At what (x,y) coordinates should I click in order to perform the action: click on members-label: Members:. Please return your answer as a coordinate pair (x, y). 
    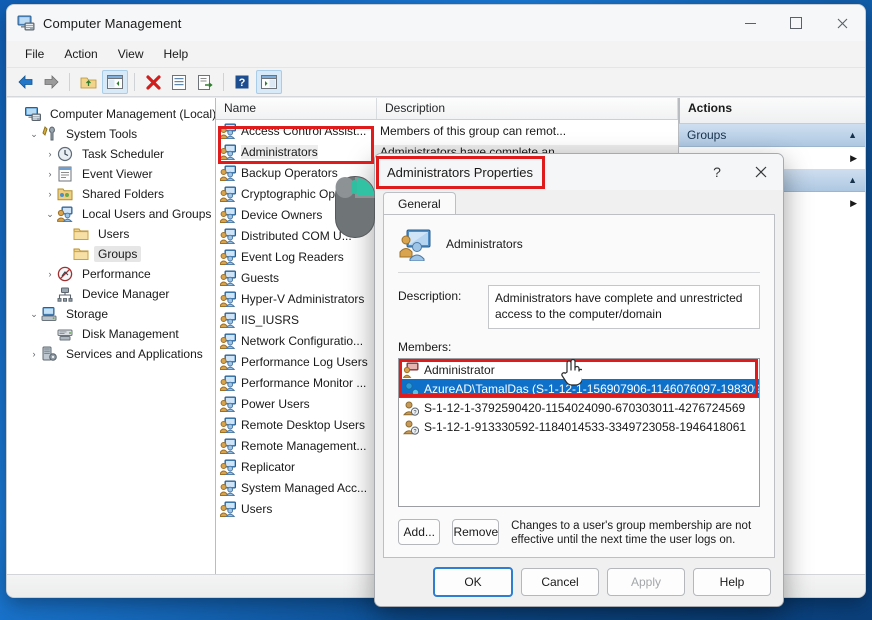
    Looking at the image, I should click on (425, 347).